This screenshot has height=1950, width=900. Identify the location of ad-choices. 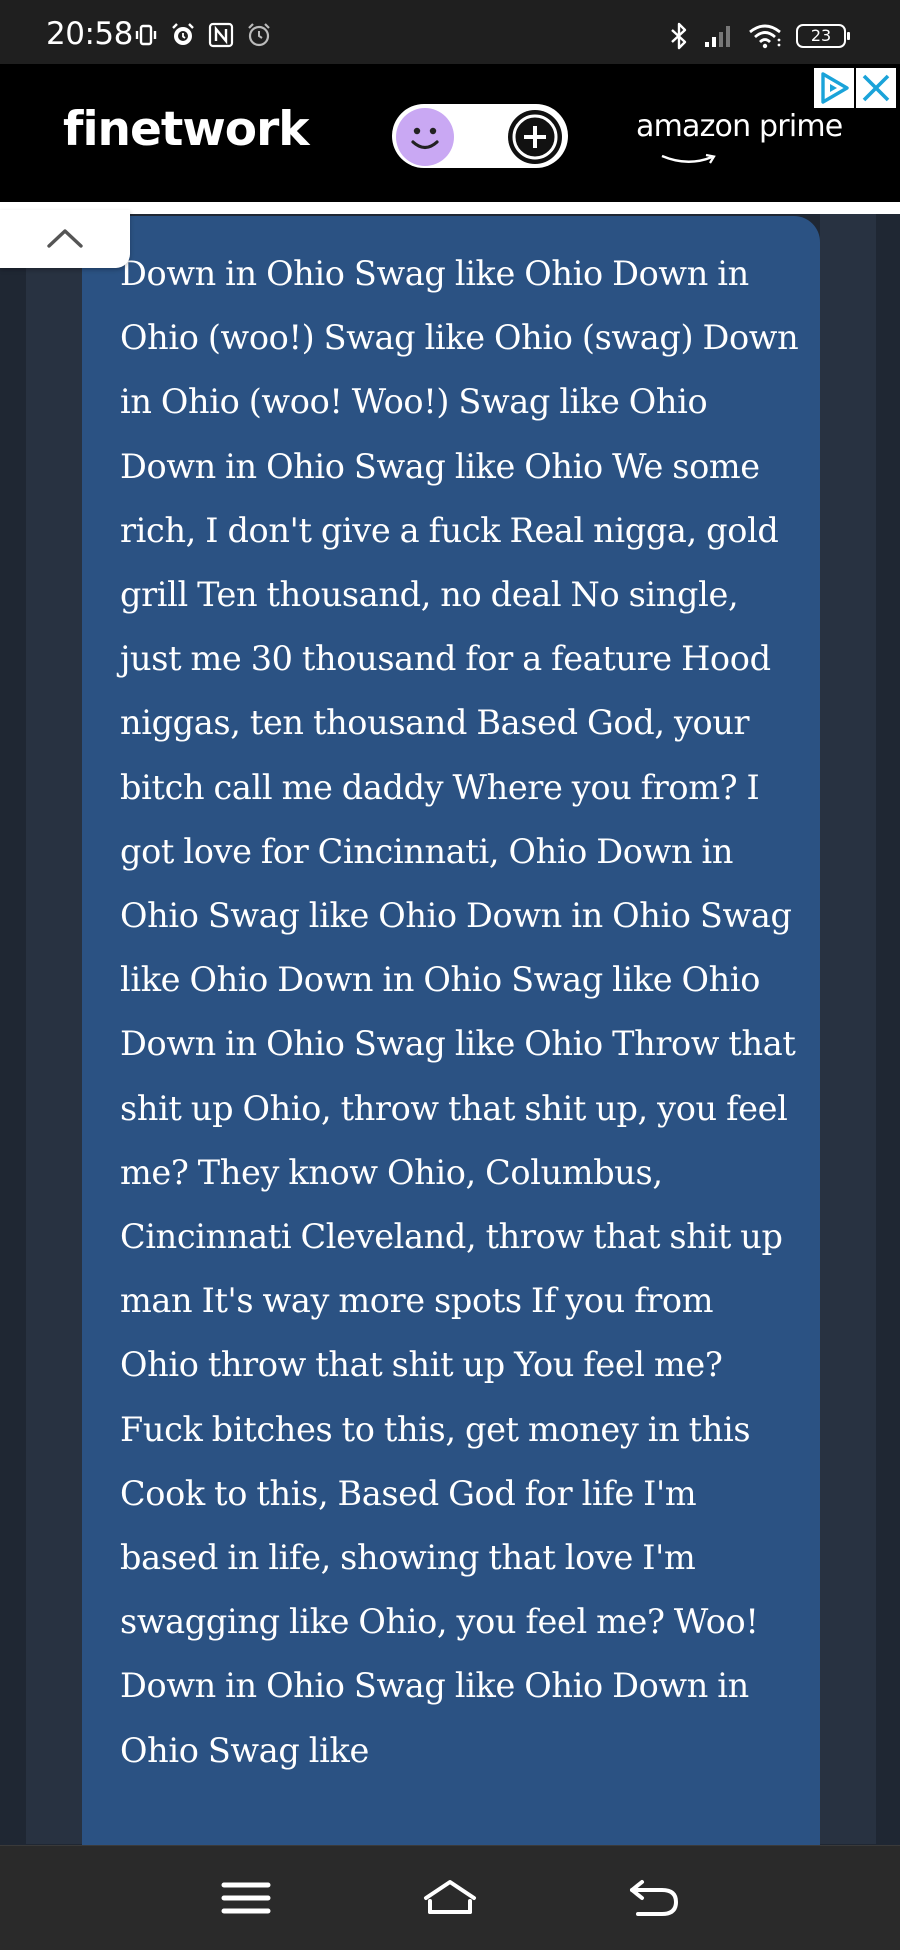
(855, 88).